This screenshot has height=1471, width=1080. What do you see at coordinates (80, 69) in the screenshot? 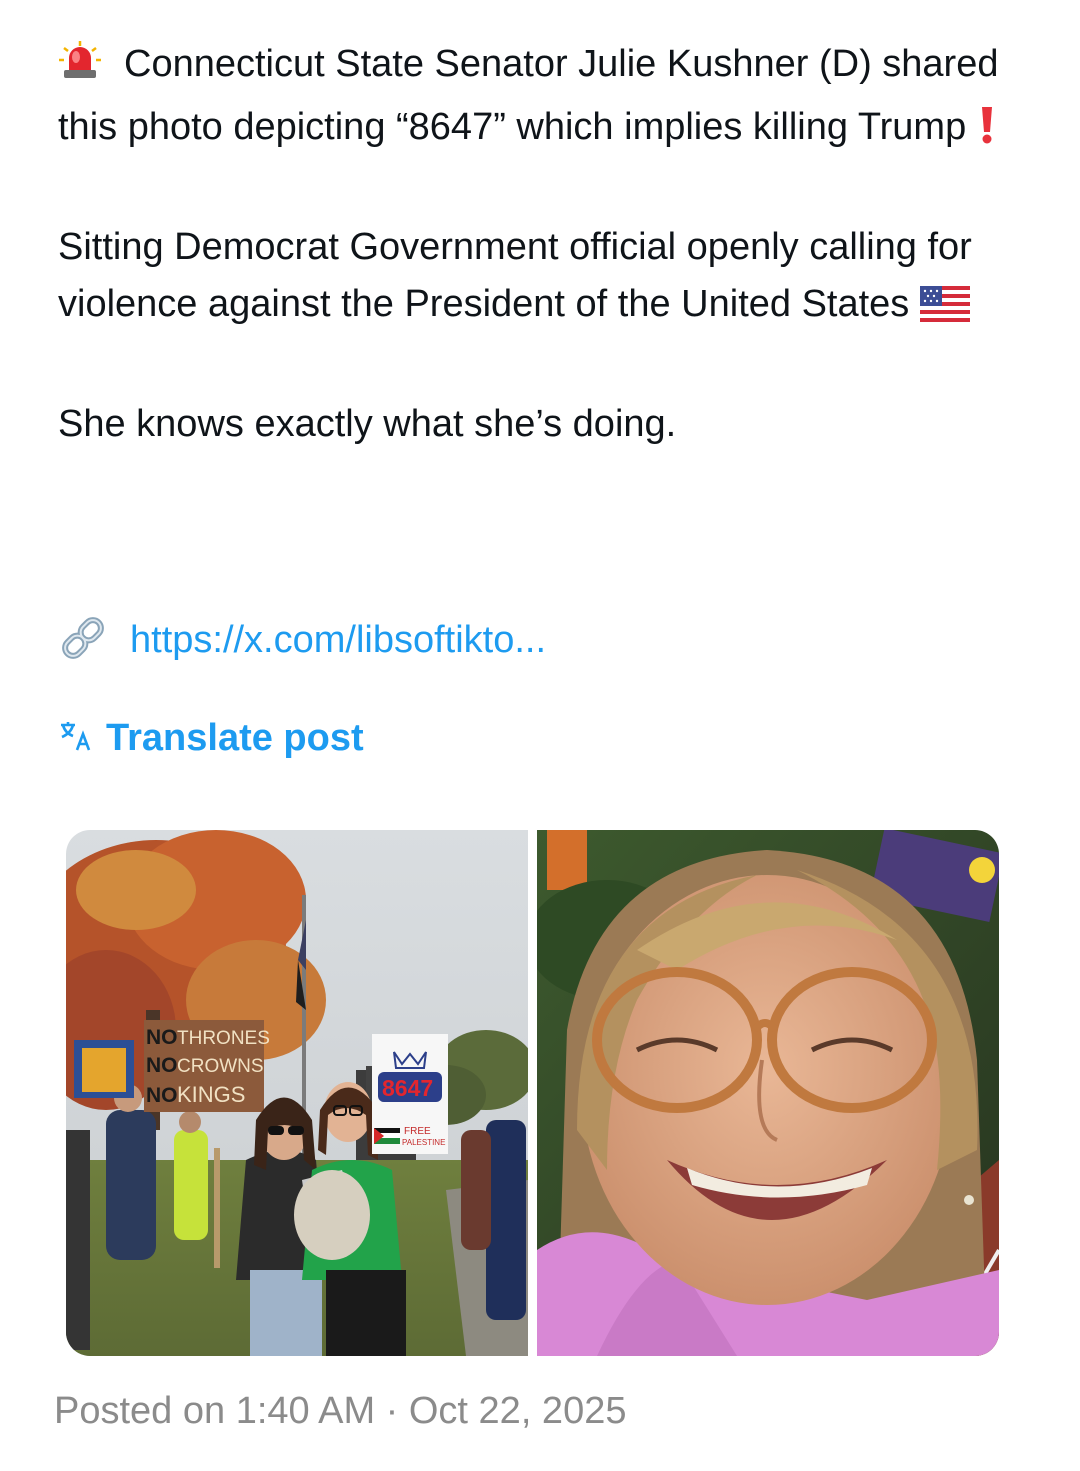
I see `police-light-icon` at bounding box center [80, 69].